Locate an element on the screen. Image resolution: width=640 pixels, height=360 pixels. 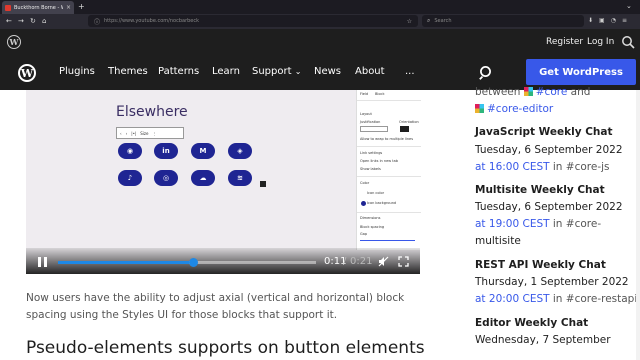
meeting-title: REST API Weekly Chat is located at coordinates (540, 265).